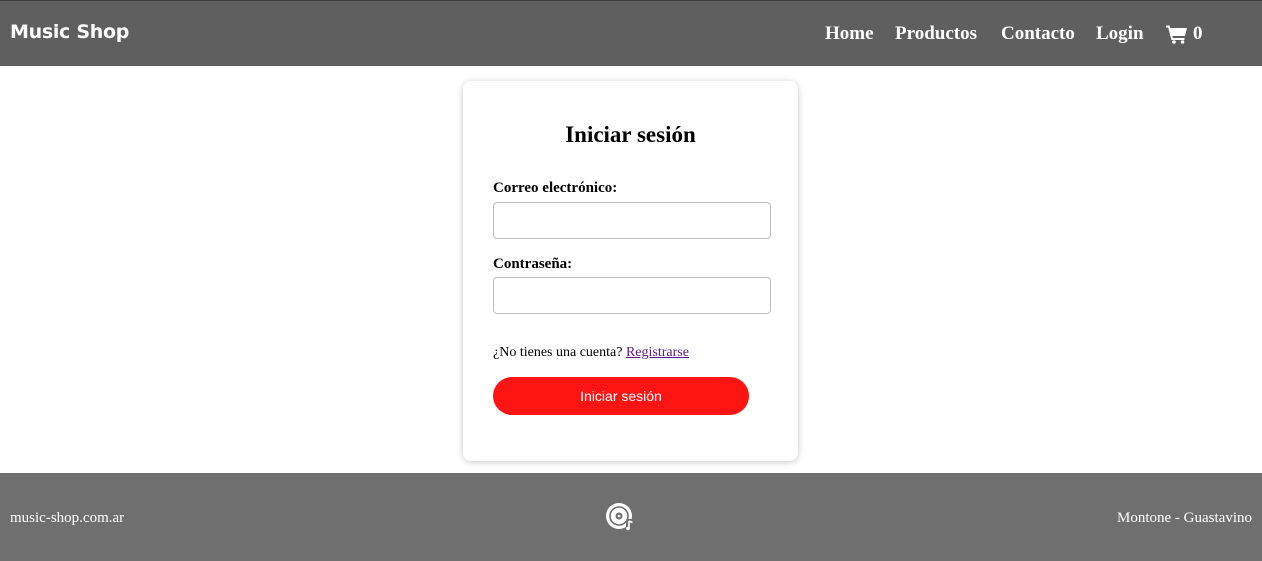 Image resolution: width=1262 pixels, height=561 pixels. I want to click on signup-prompt-text: ¿No tienes una cuenta?, so click(558, 352).